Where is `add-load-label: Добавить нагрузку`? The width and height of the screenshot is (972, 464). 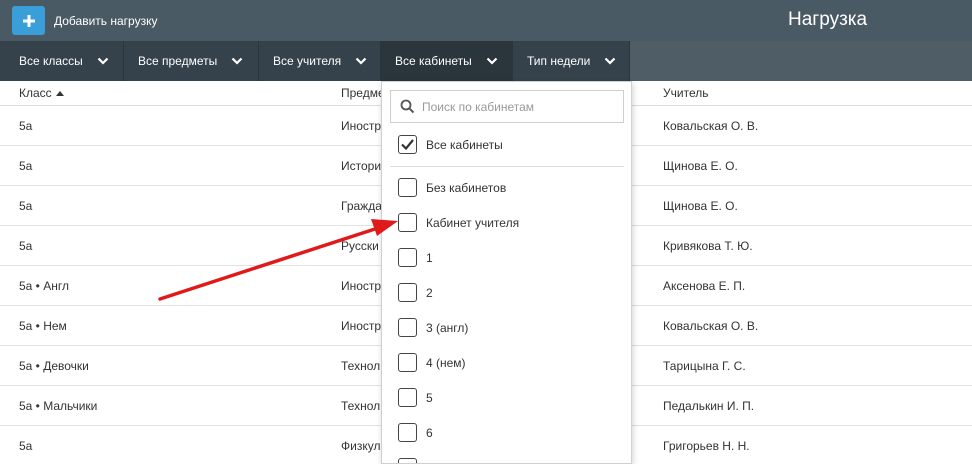
add-load-label: Добавить нагрузку is located at coordinates (106, 20).